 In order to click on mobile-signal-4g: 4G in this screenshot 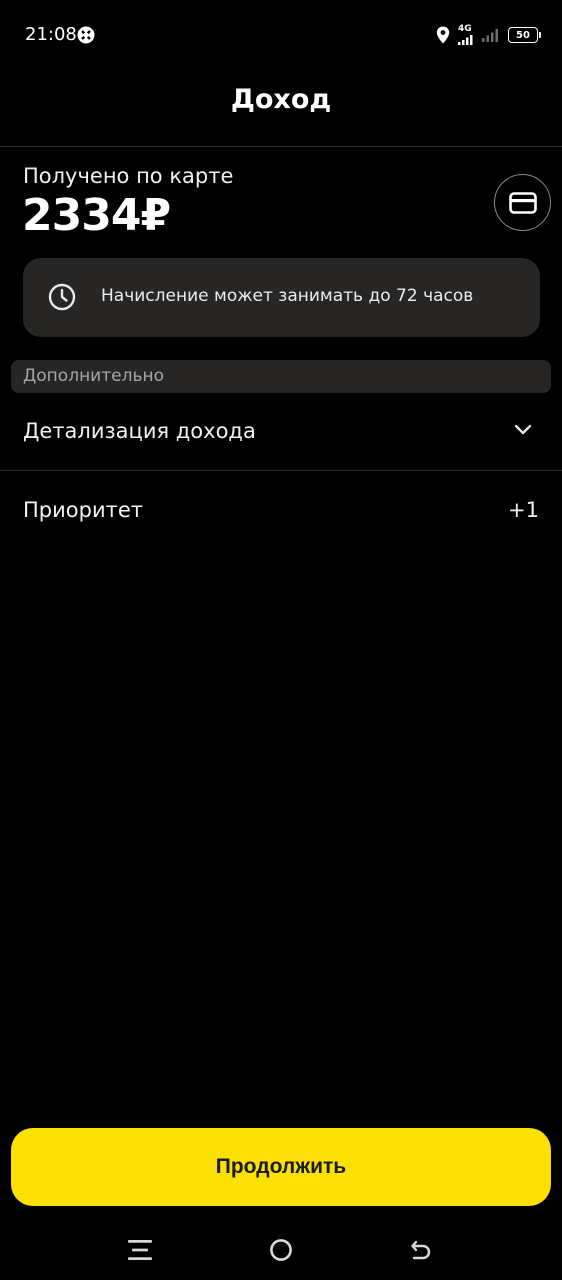, I will do `click(466, 35)`.